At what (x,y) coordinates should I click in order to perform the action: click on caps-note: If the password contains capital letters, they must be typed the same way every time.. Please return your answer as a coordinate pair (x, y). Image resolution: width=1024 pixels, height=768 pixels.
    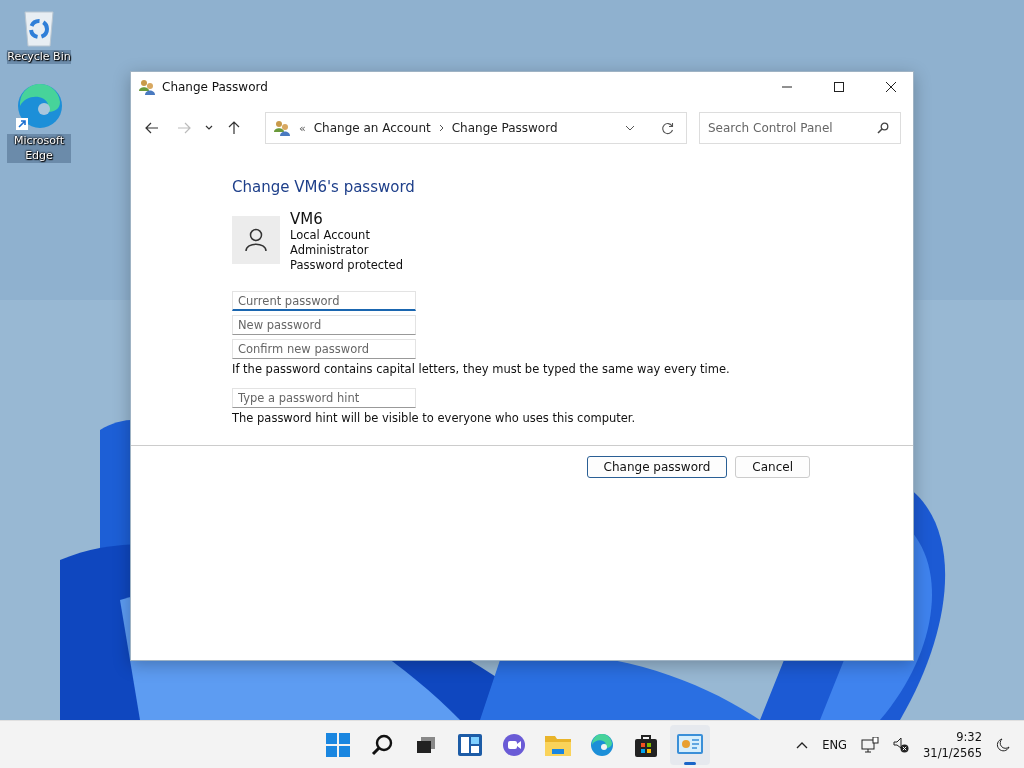
    Looking at the image, I should click on (481, 369).